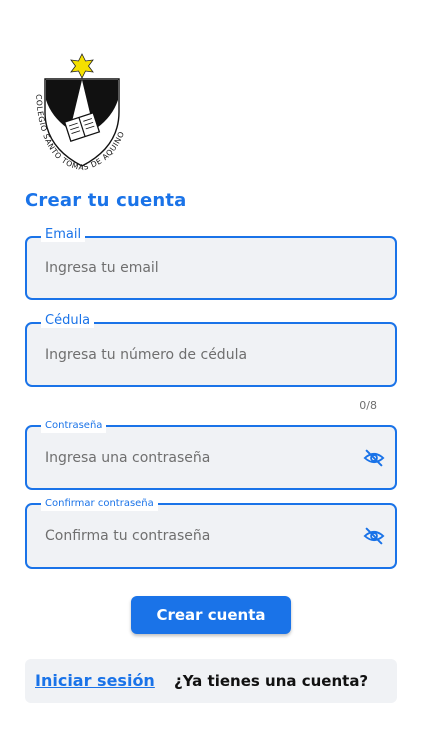 Image resolution: width=422 pixels, height=750 pixels. I want to click on confirm-password-field: Confirmar contraseña, so click(211, 533).